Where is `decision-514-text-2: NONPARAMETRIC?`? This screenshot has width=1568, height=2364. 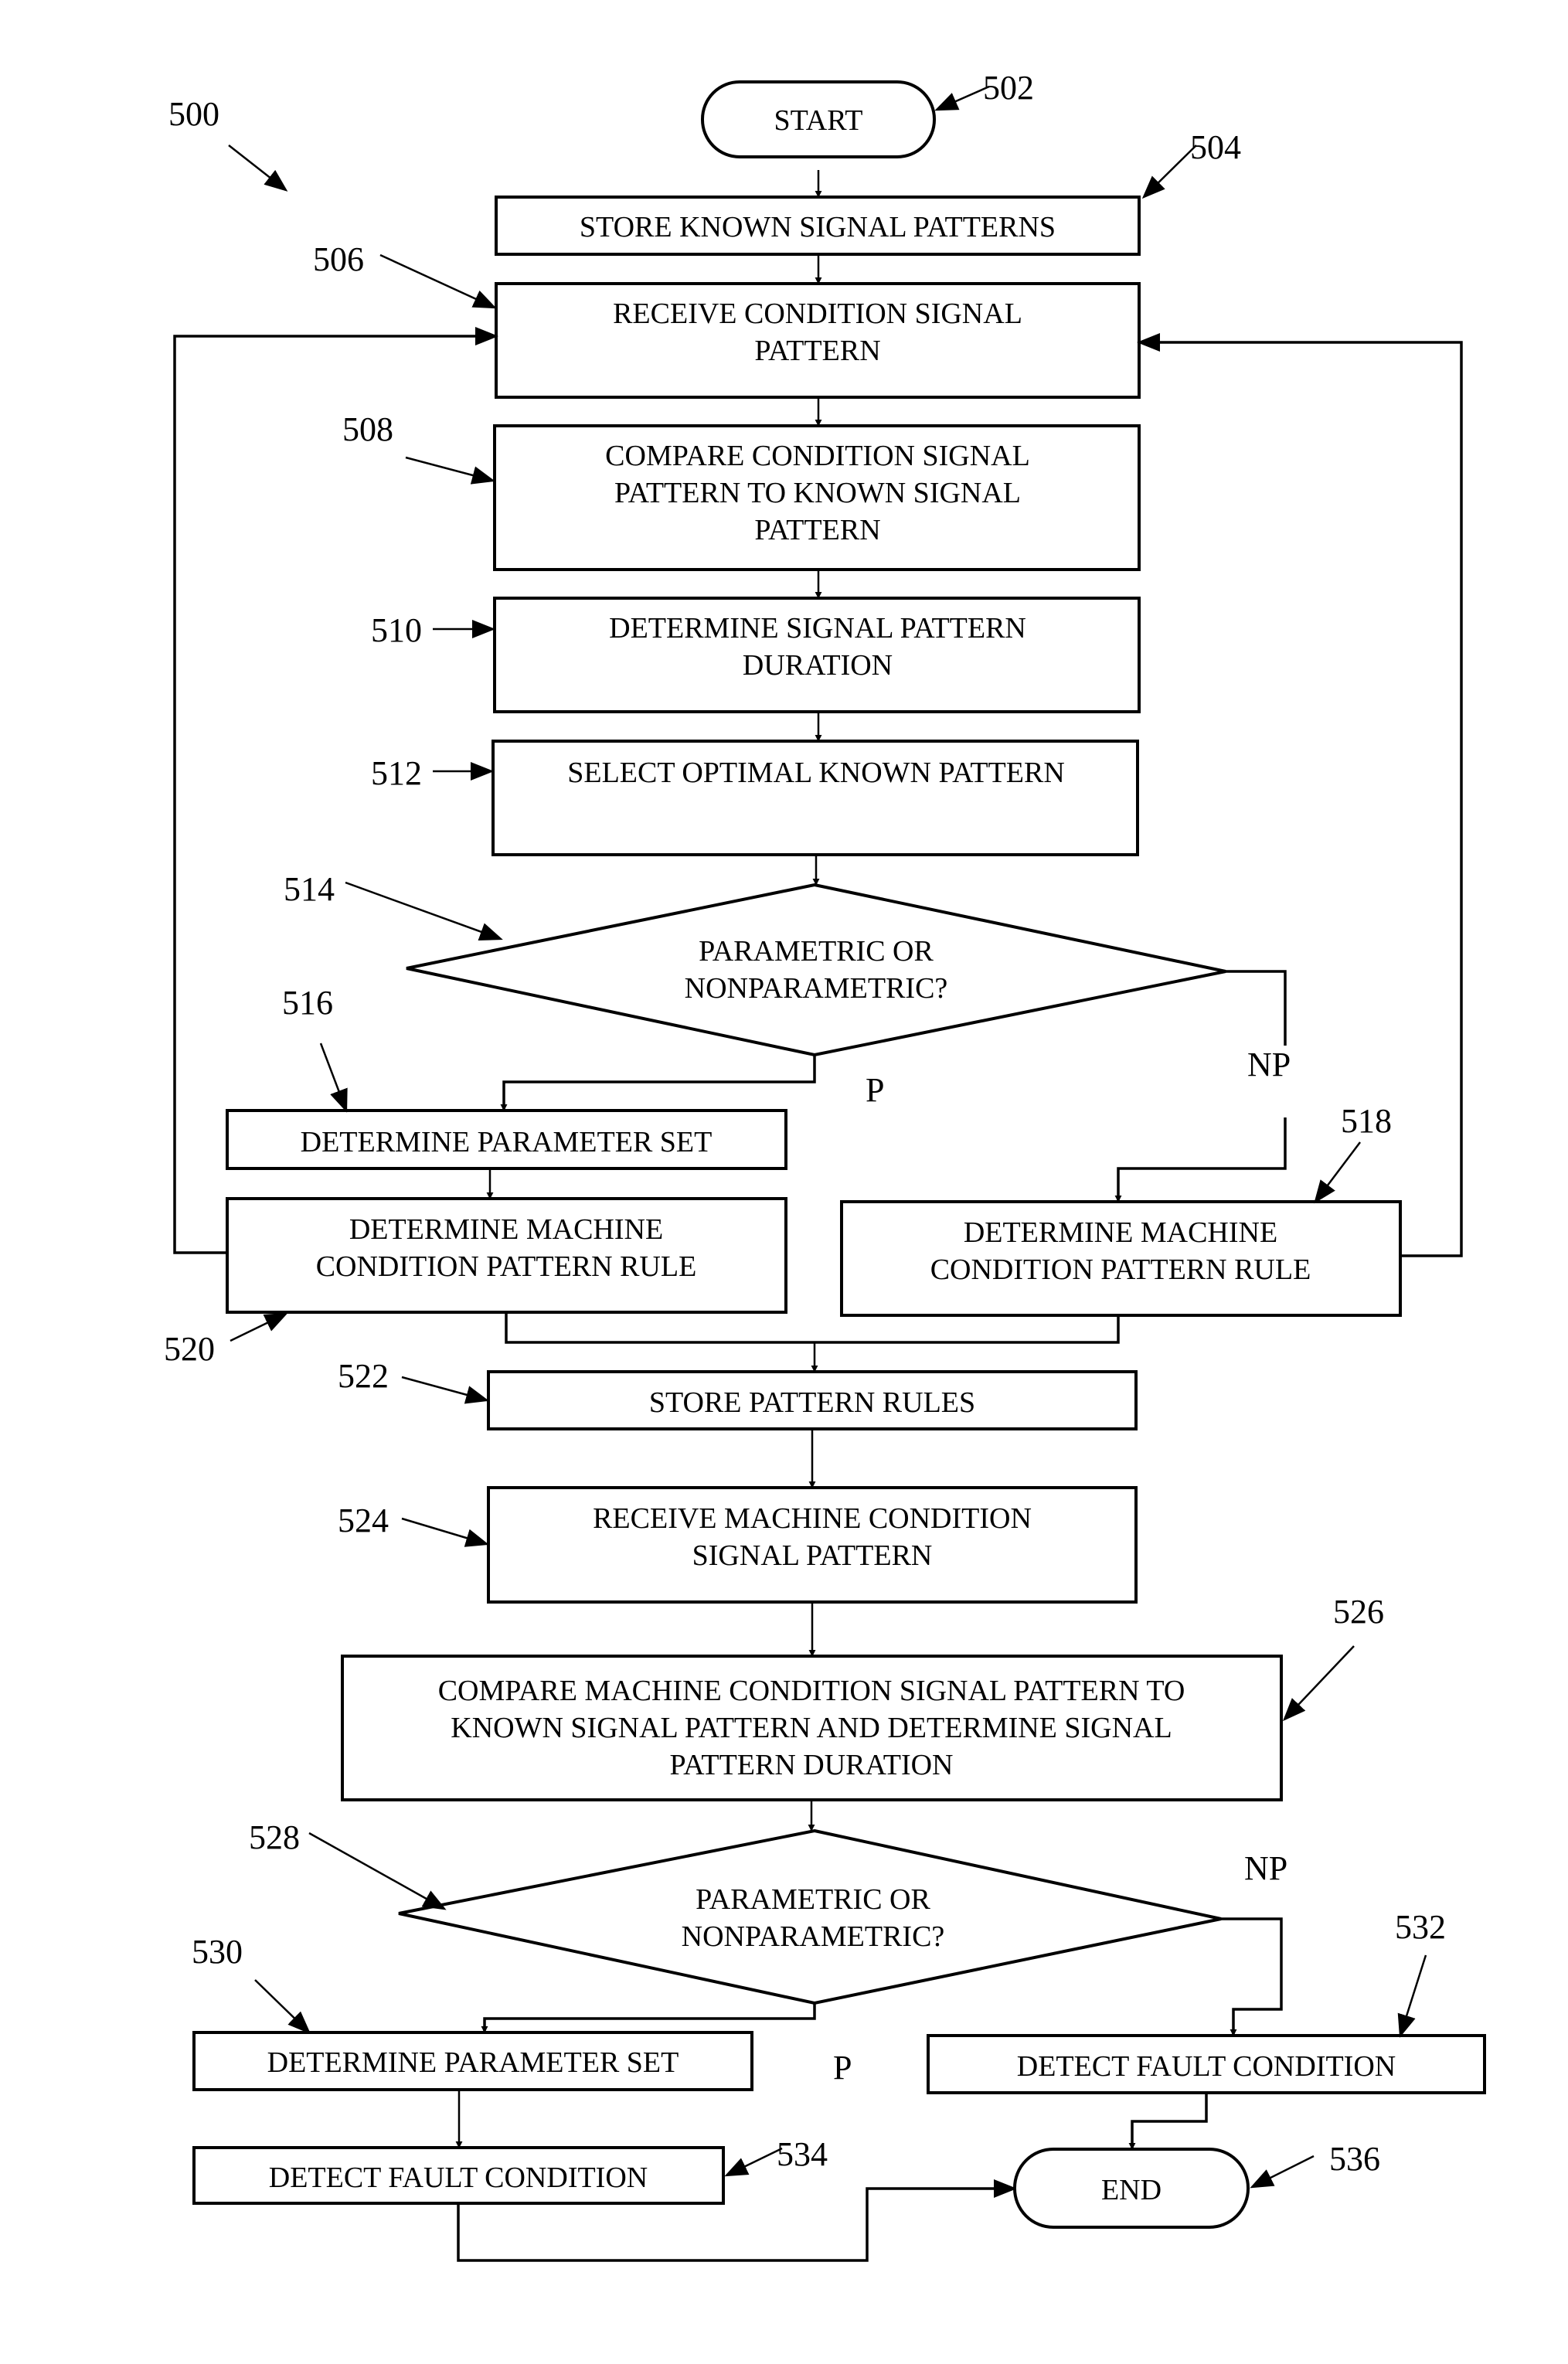 decision-514-text-2: NONPARAMETRIC? is located at coordinates (816, 989).